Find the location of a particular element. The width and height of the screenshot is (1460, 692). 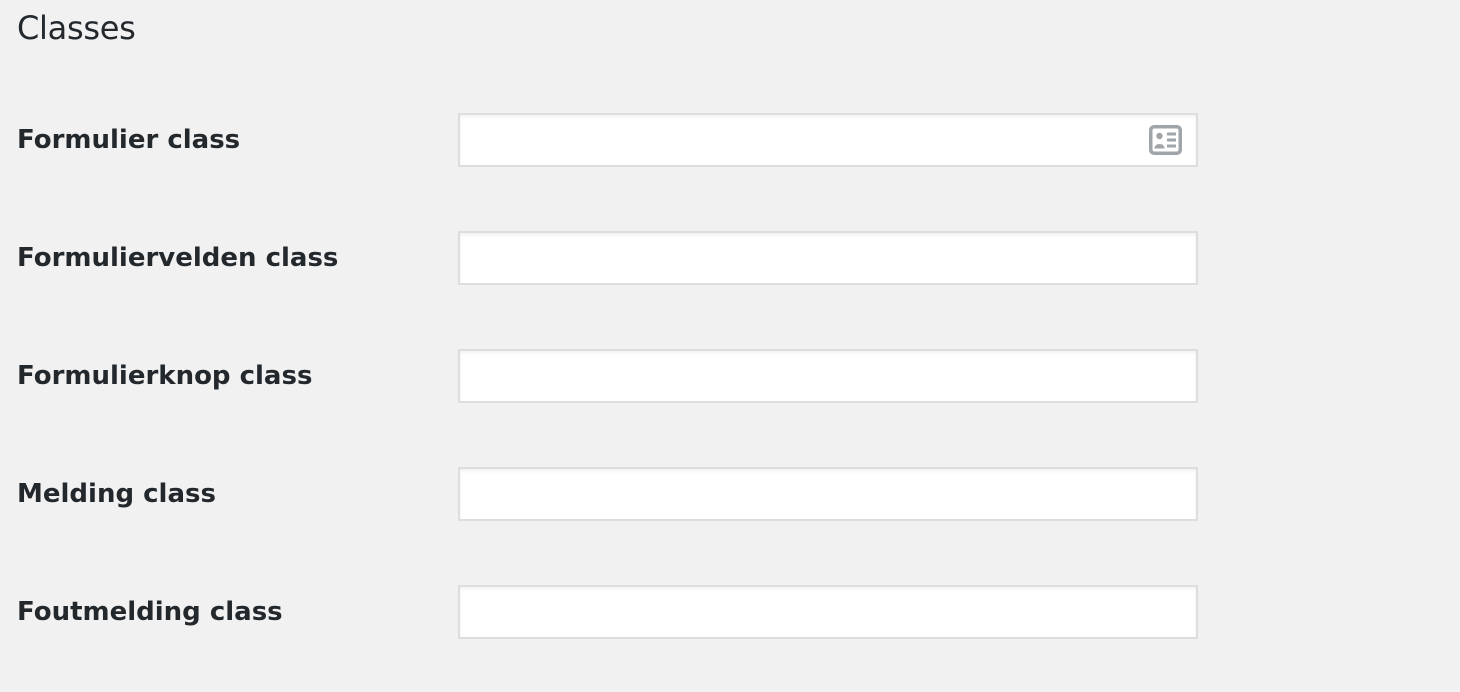

melding-class-label: Melding class is located at coordinates (116, 494).